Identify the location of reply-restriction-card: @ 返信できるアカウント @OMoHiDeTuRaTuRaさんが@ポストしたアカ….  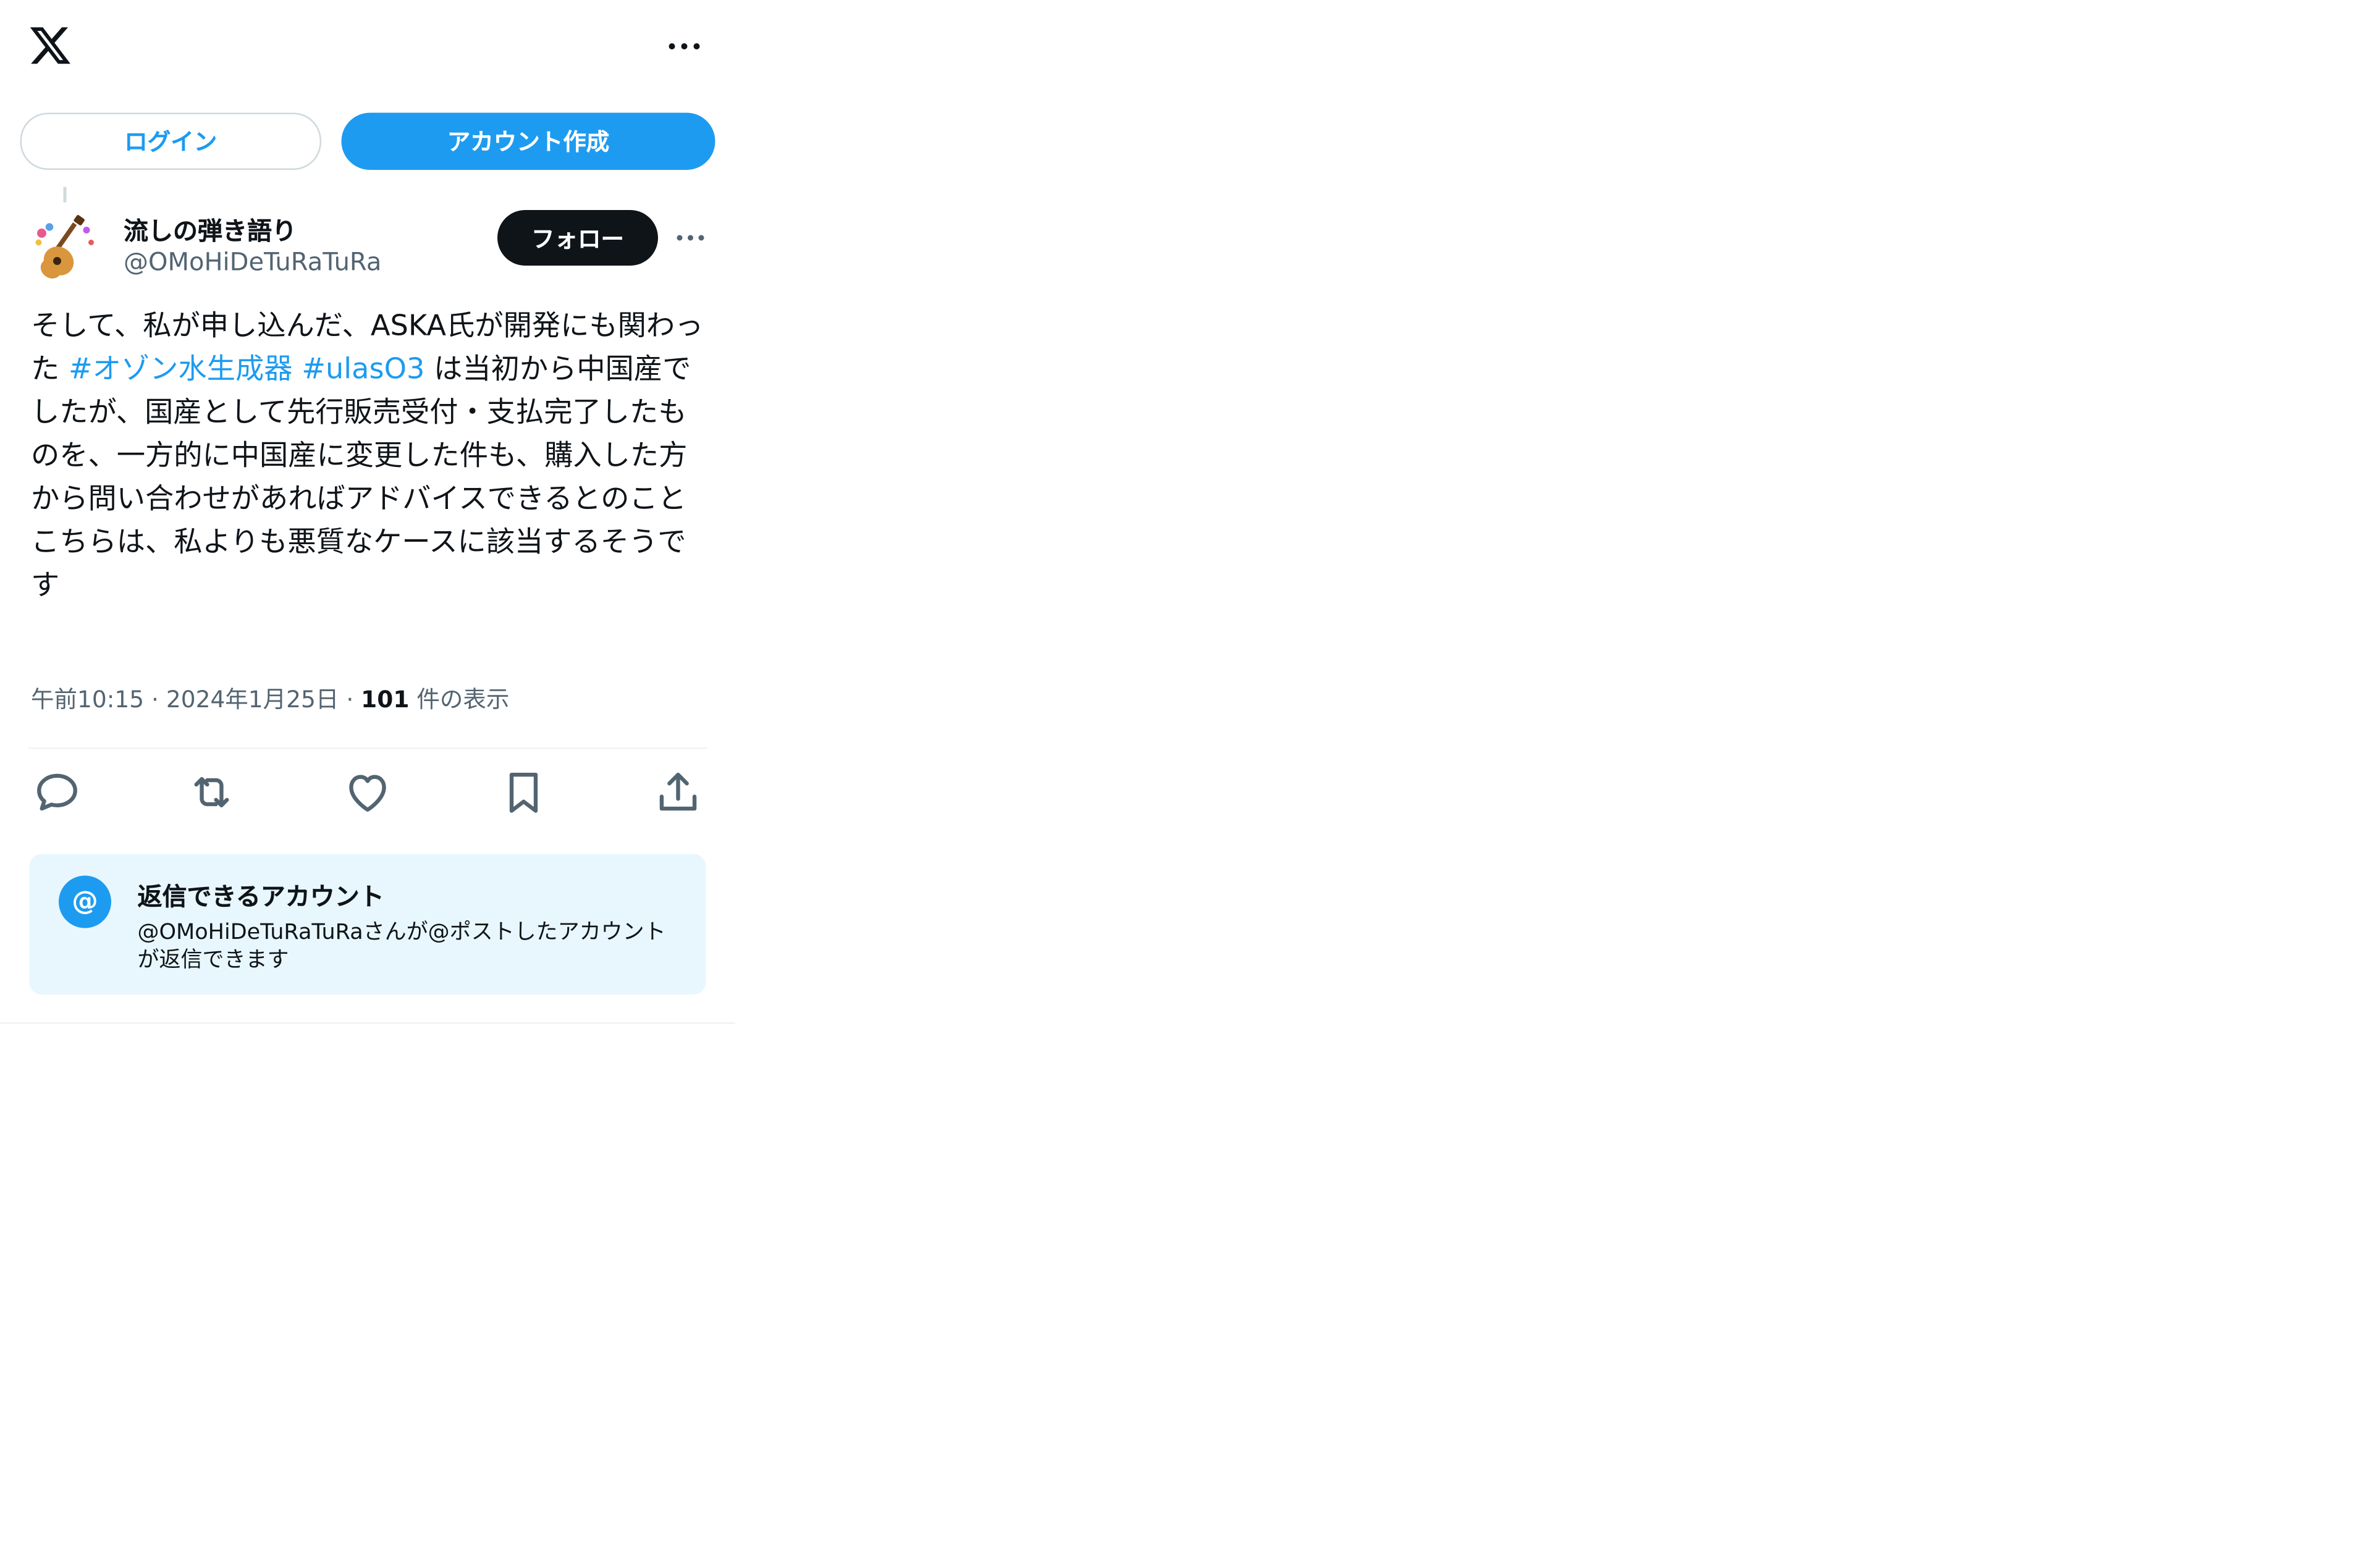
(367, 924).